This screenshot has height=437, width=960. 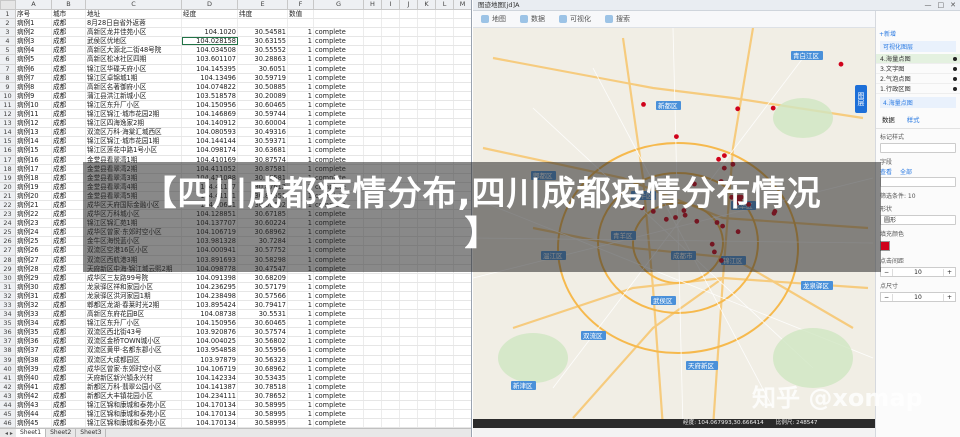 What do you see at coordinates (263, 95) in the screenshot?
I see `table-cell: 30.20089` at bounding box center [263, 95].